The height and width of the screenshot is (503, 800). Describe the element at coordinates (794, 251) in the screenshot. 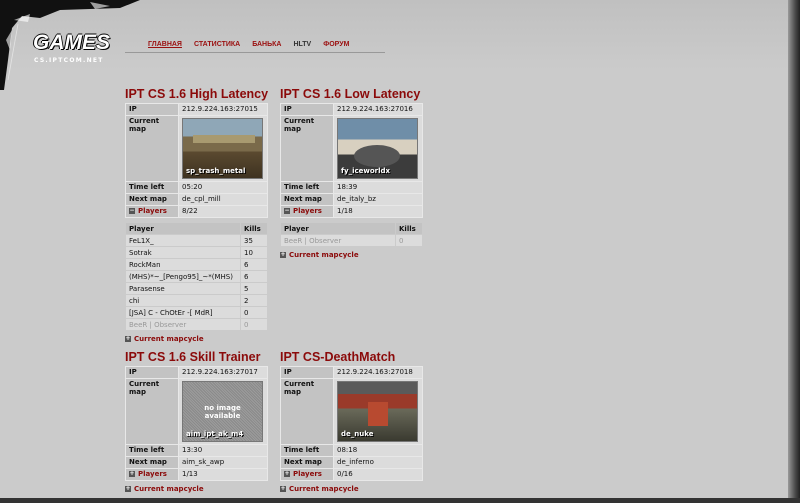

I see `window-frame-right` at that location.